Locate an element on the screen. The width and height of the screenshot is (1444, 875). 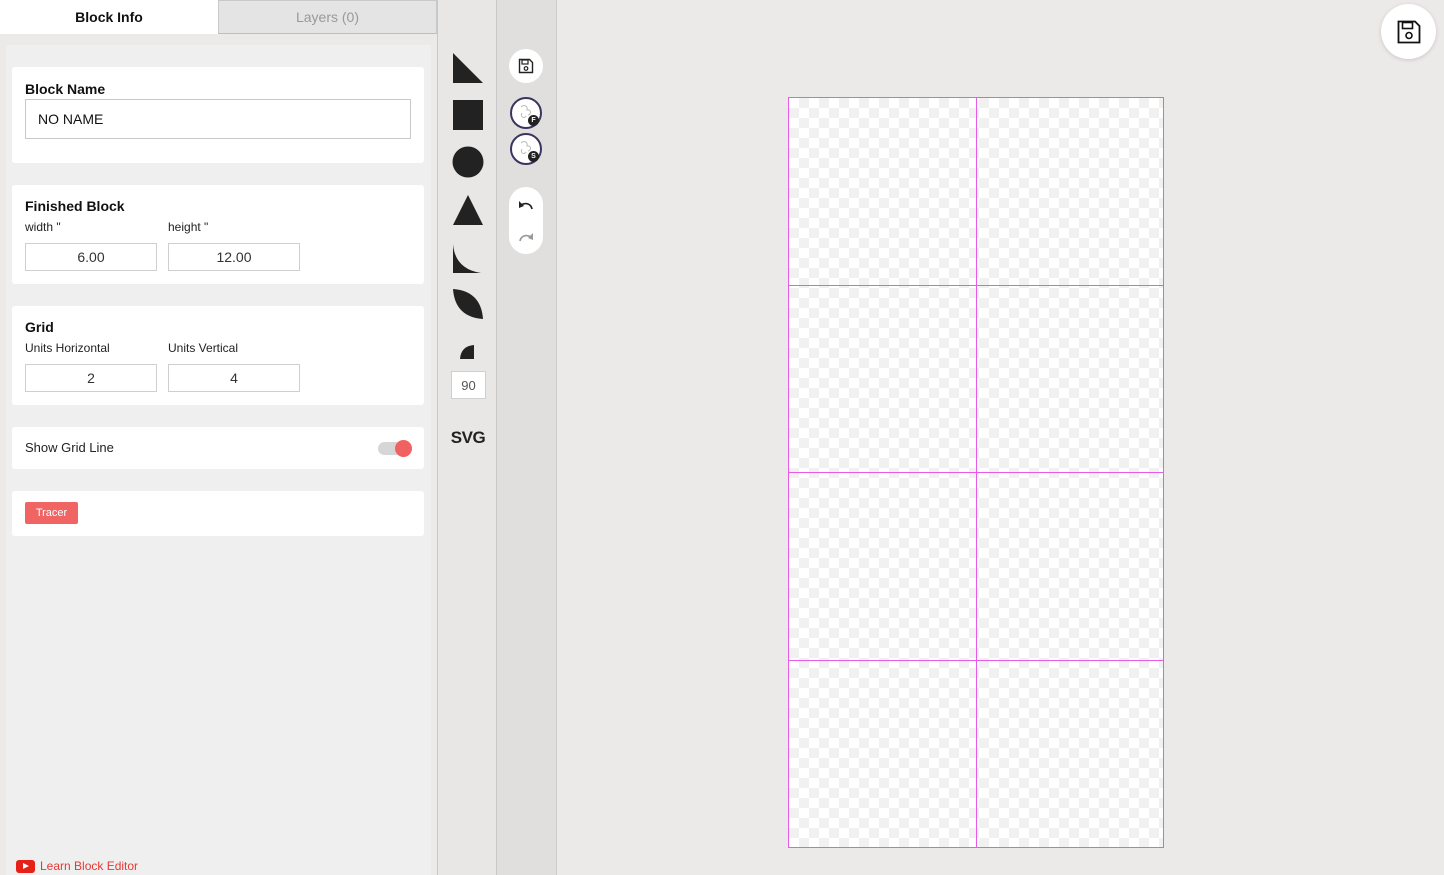
swatch-pill: F S is located at coordinates (526, 132).